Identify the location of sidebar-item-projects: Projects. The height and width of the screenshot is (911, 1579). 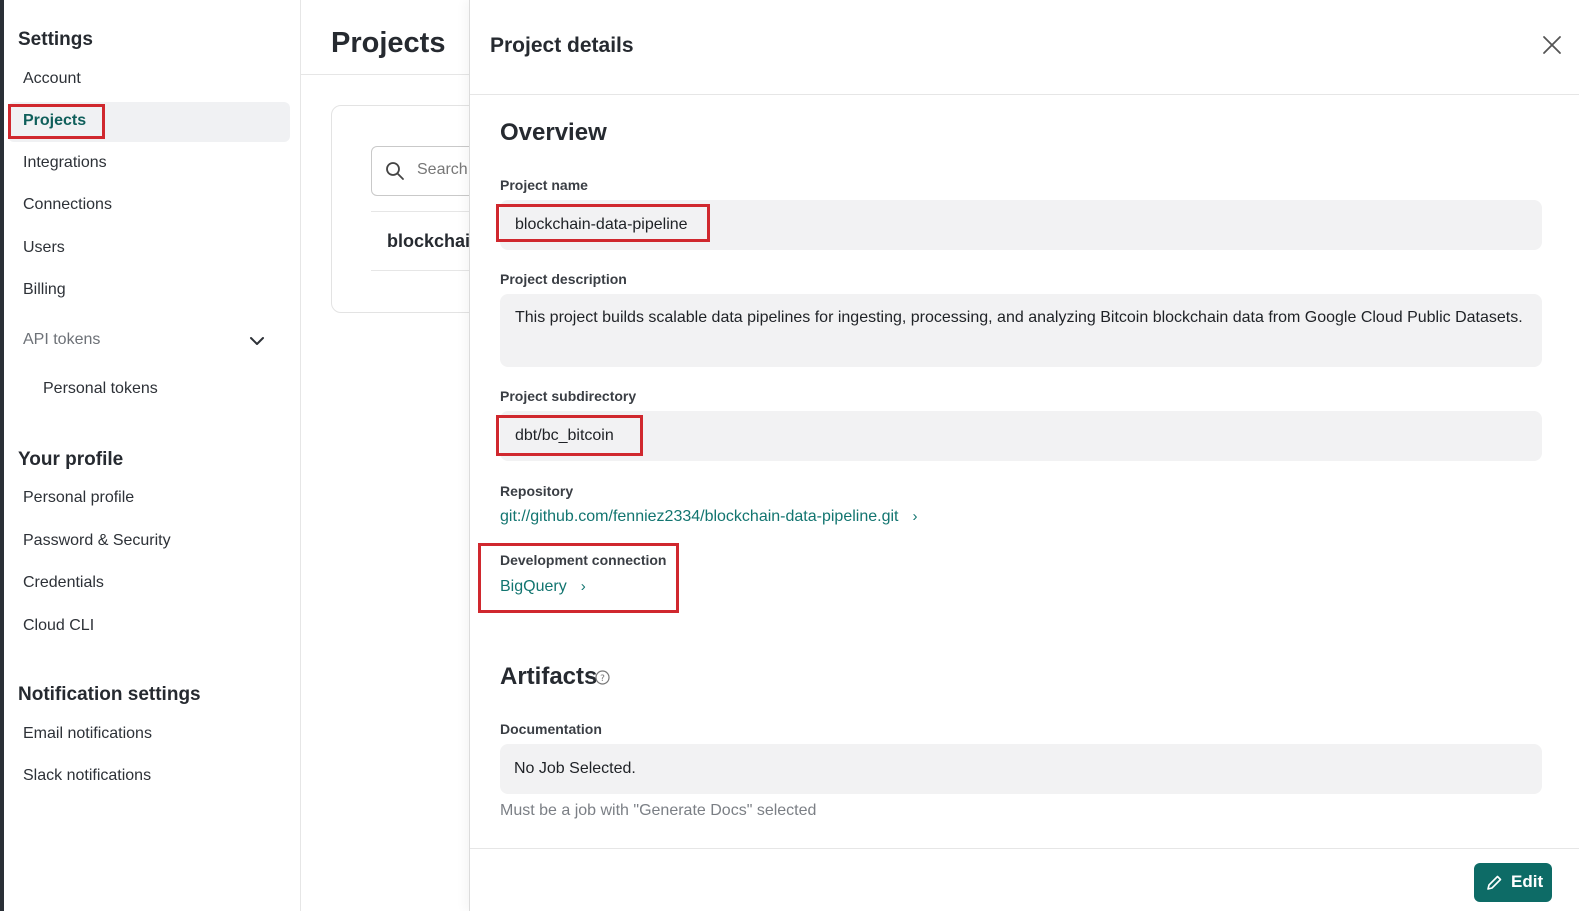
(54, 121).